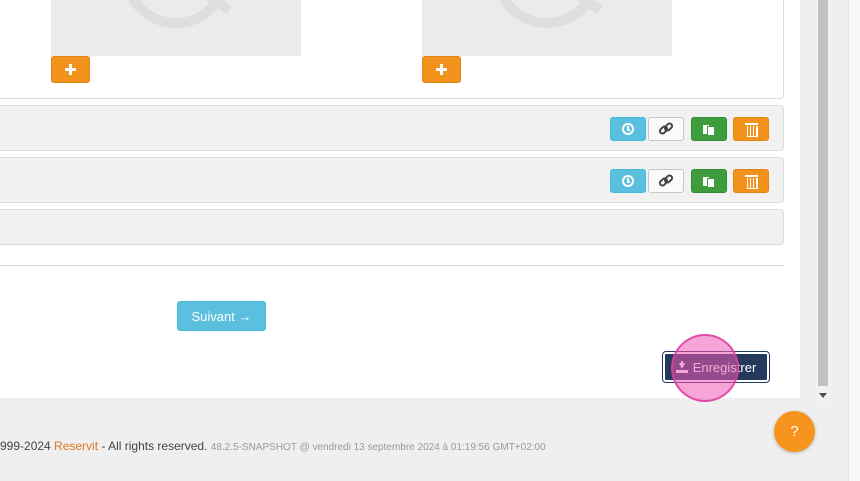 Image resolution: width=860 pixels, height=481 pixels. I want to click on save-button-label: Enregistrer, so click(724, 367).